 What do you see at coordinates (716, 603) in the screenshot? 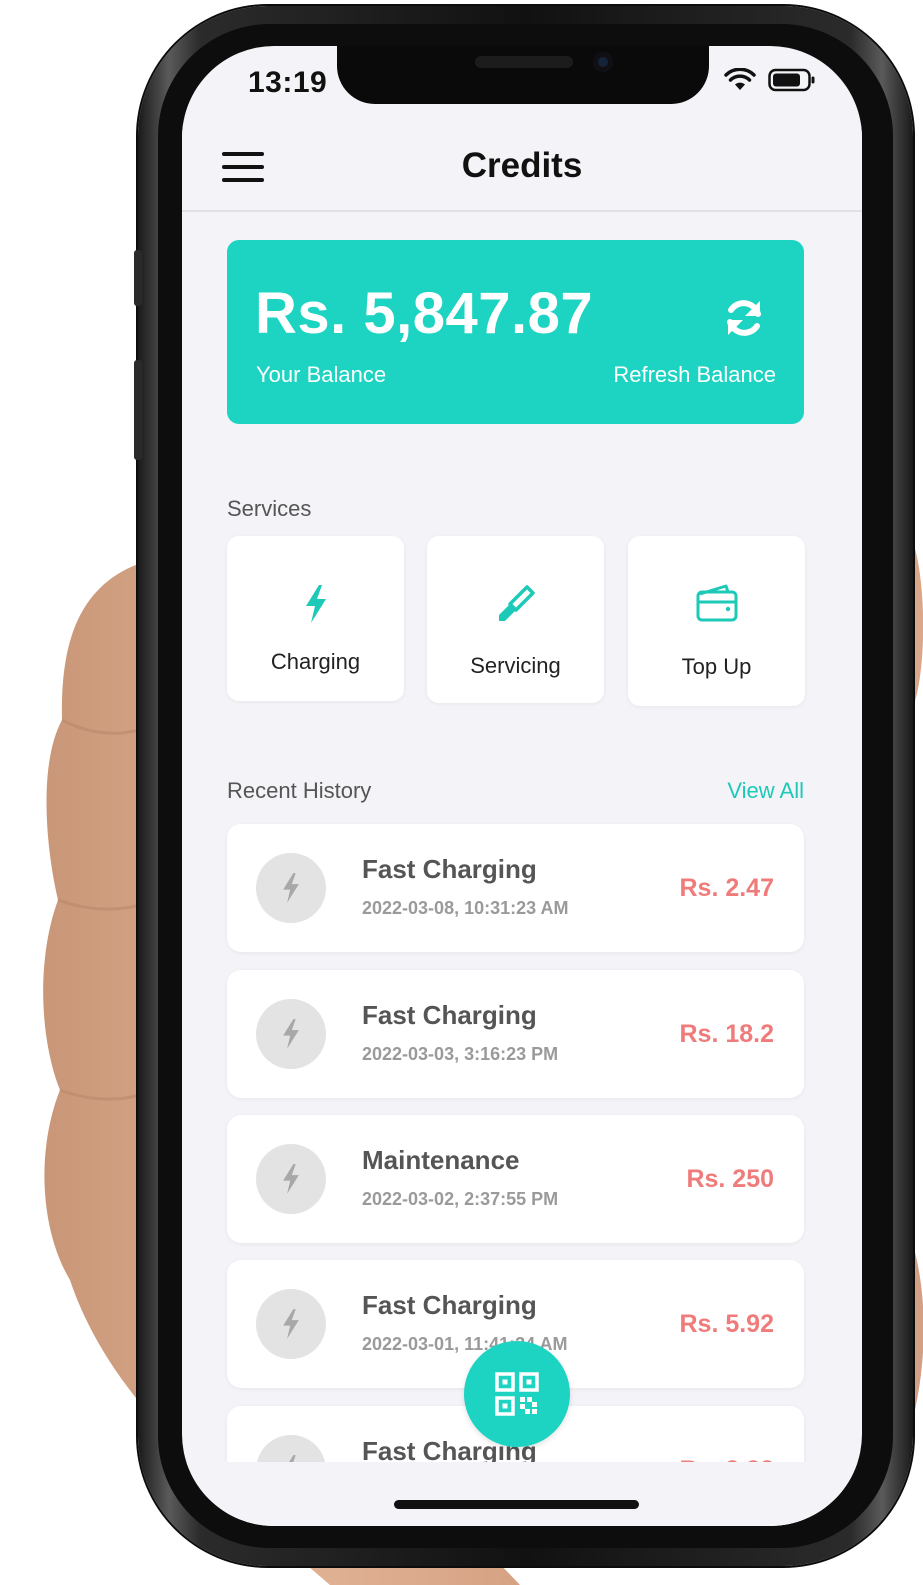
I see `wallet-icon` at bounding box center [716, 603].